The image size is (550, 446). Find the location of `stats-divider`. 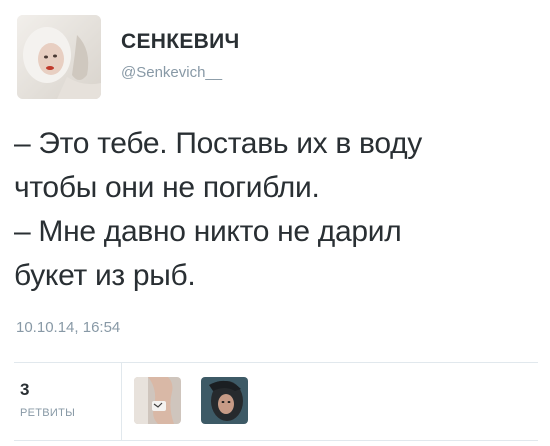

stats-divider is located at coordinates (121, 401).